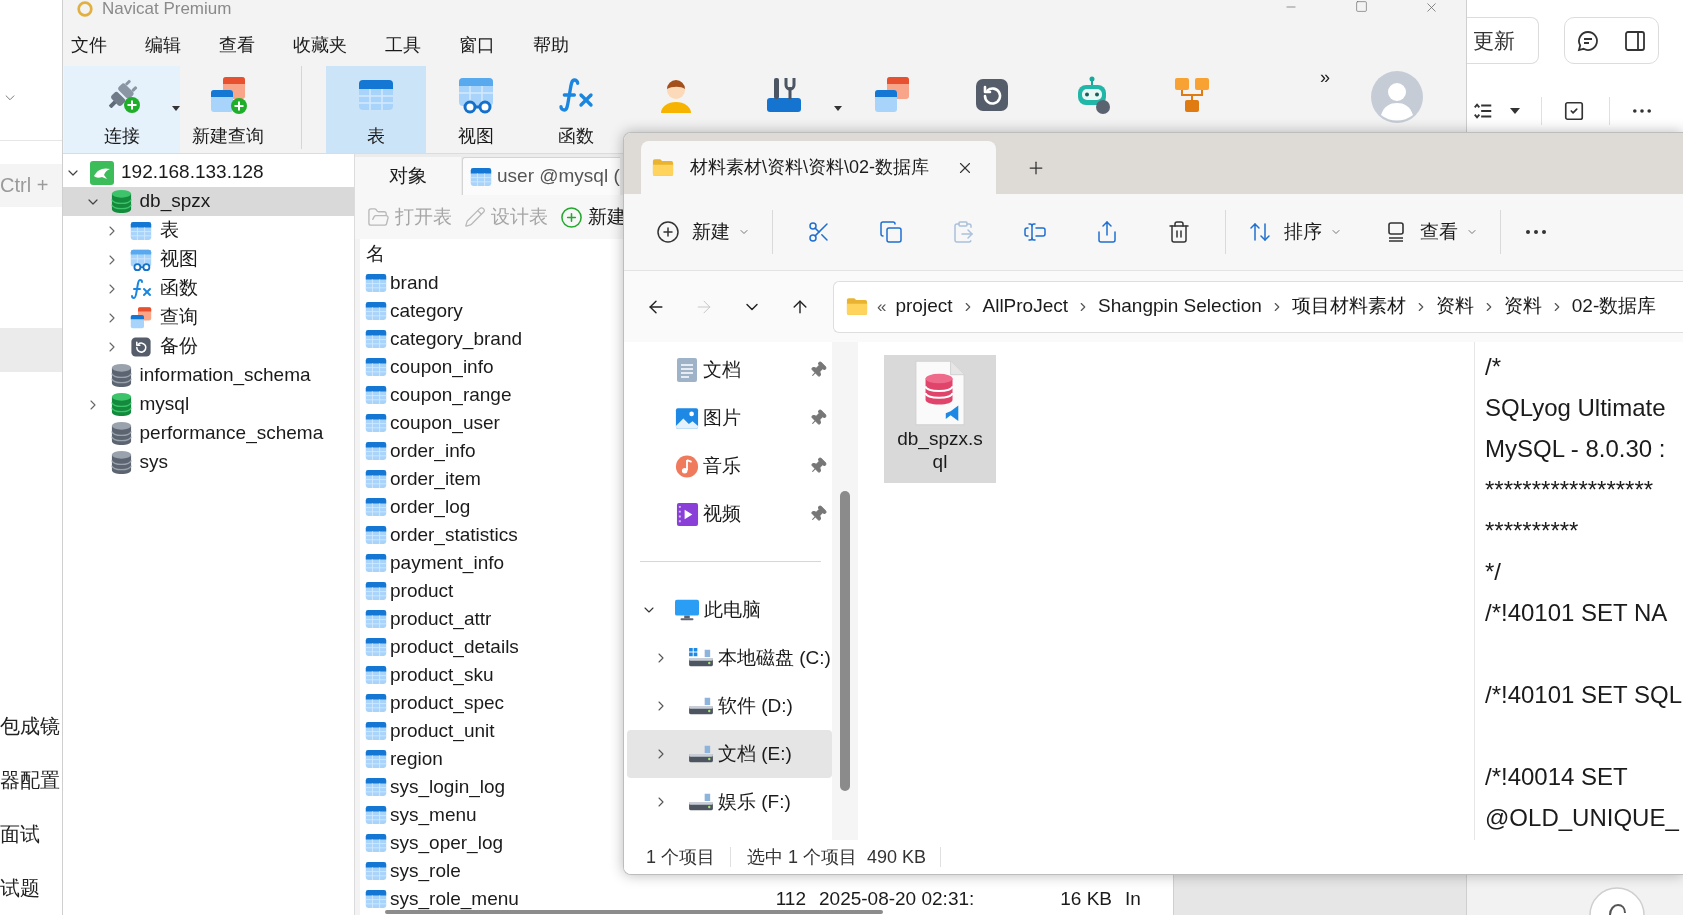 The width and height of the screenshot is (1683, 915). Describe the element at coordinates (818, 167) in the screenshot. I see `window-tab: 材料素材\资料\资料\02-数据库` at that location.